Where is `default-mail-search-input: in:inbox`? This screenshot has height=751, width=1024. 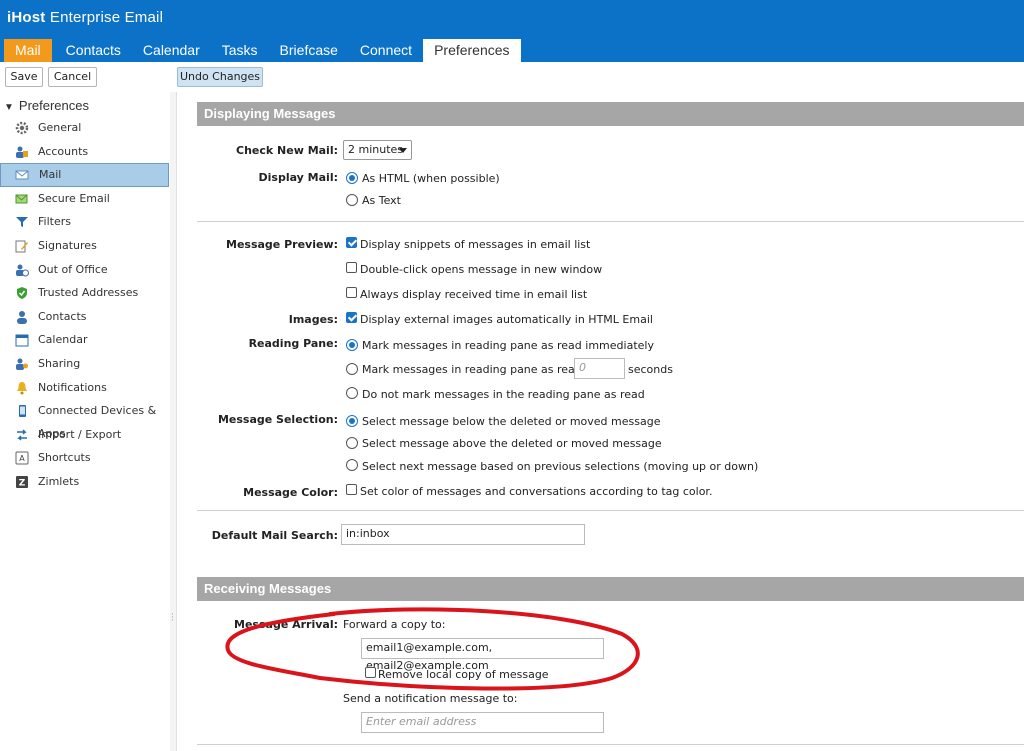
default-mail-search-input: in:inbox is located at coordinates (463, 534).